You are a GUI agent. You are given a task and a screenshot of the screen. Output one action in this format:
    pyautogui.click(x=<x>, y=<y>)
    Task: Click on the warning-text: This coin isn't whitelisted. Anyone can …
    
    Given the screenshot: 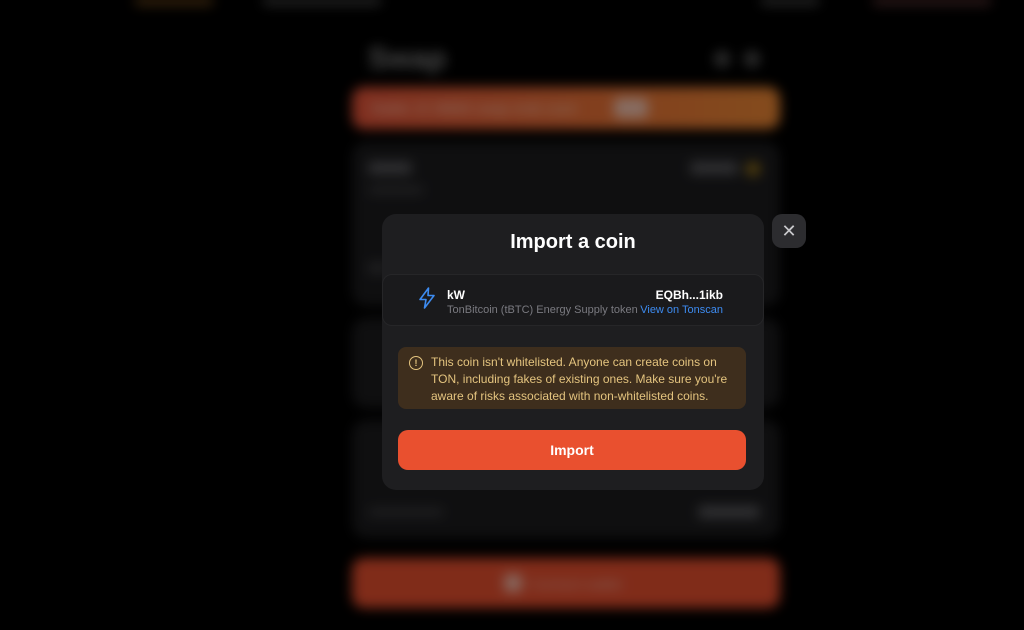 What is the action you would take?
    pyautogui.click(x=579, y=379)
    